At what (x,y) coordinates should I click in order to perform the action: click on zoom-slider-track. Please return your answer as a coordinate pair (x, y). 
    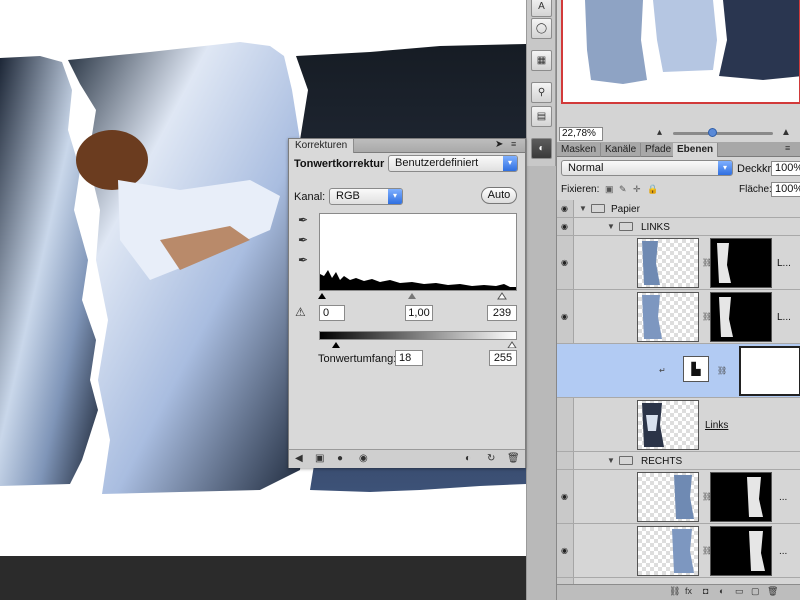
    Looking at the image, I should click on (723, 133).